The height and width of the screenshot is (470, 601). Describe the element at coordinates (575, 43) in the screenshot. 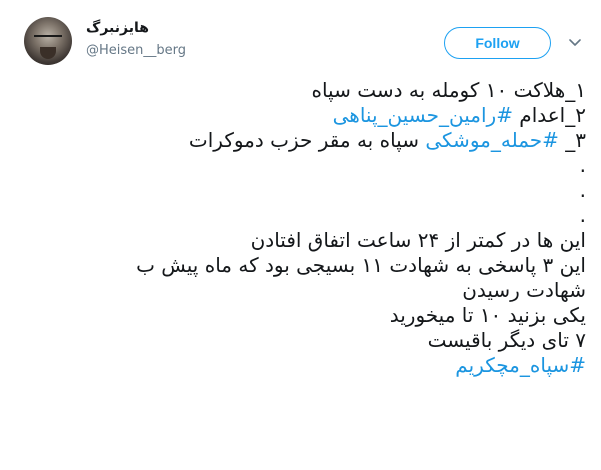

I see `chevron-down-icon` at that location.